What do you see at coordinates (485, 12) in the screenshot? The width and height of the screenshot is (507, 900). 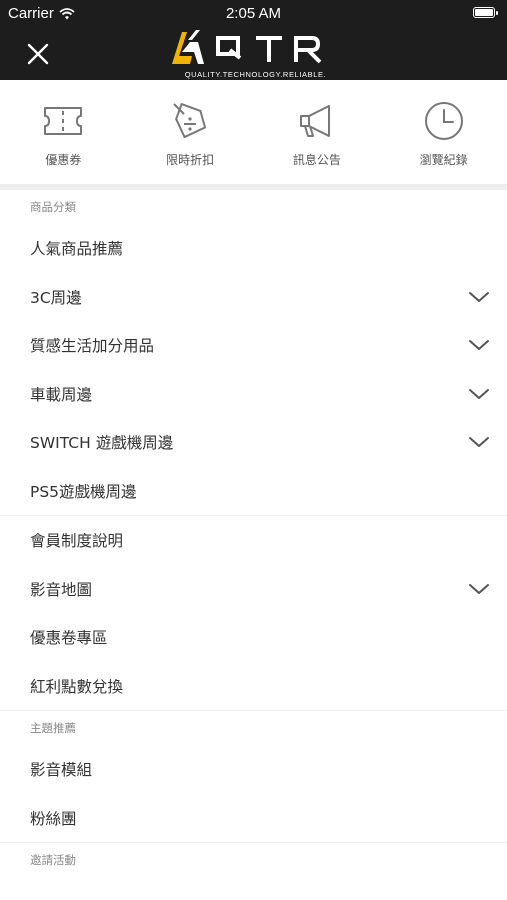 I see `battery-icon` at bounding box center [485, 12].